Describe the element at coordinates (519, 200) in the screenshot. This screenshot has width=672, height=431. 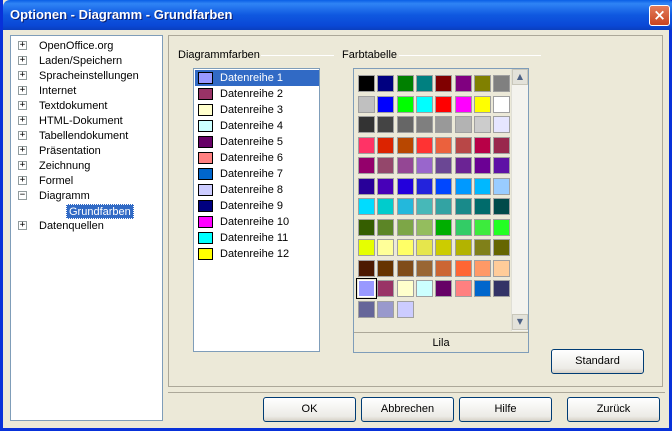
I see `palette-scrollbar: ▲ ▼` at that location.